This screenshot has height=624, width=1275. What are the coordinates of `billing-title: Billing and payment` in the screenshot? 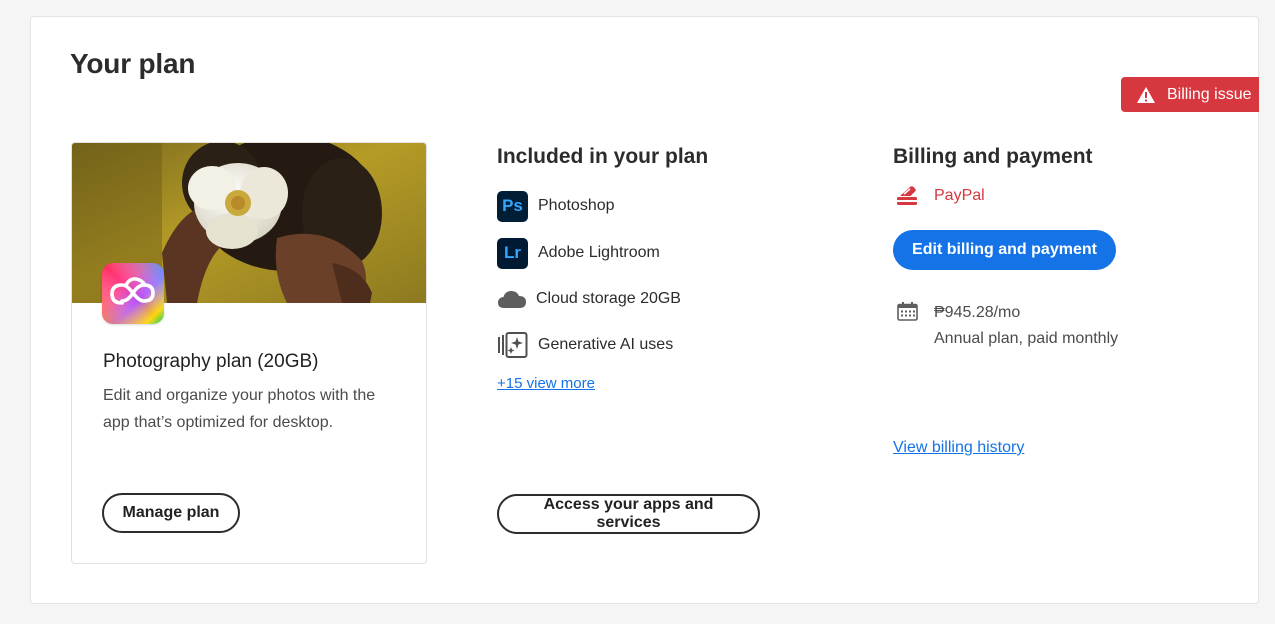 It's located at (993, 156).